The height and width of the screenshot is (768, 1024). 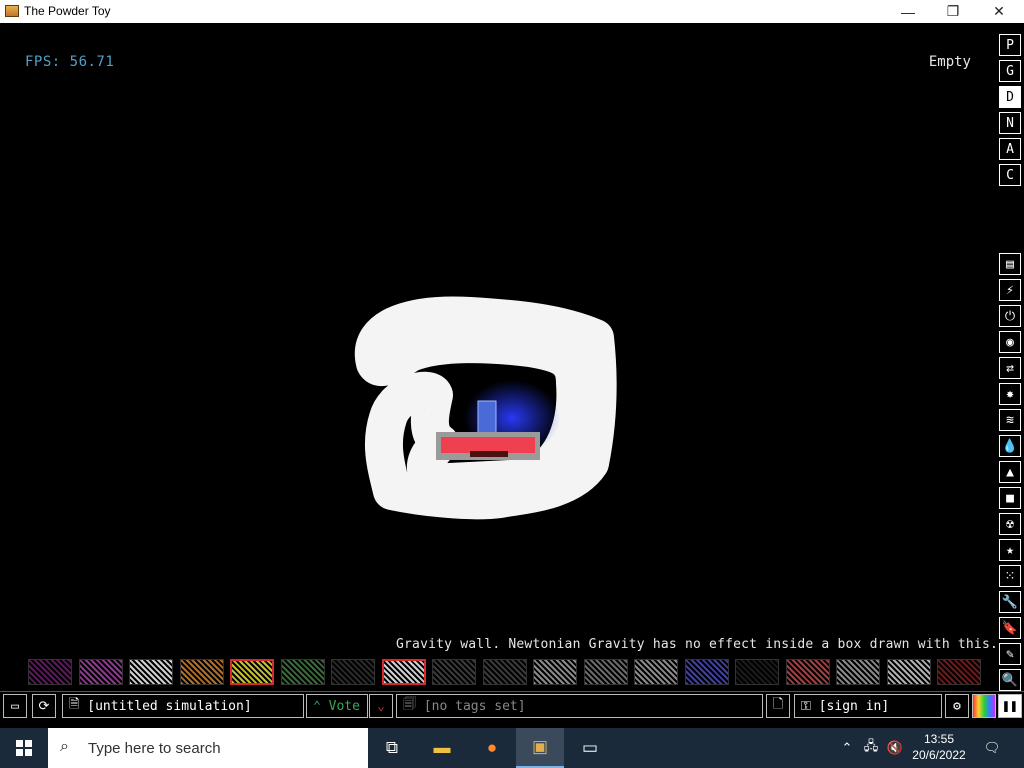 I want to click on explosives-icon: ✸, so click(x=1010, y=394).